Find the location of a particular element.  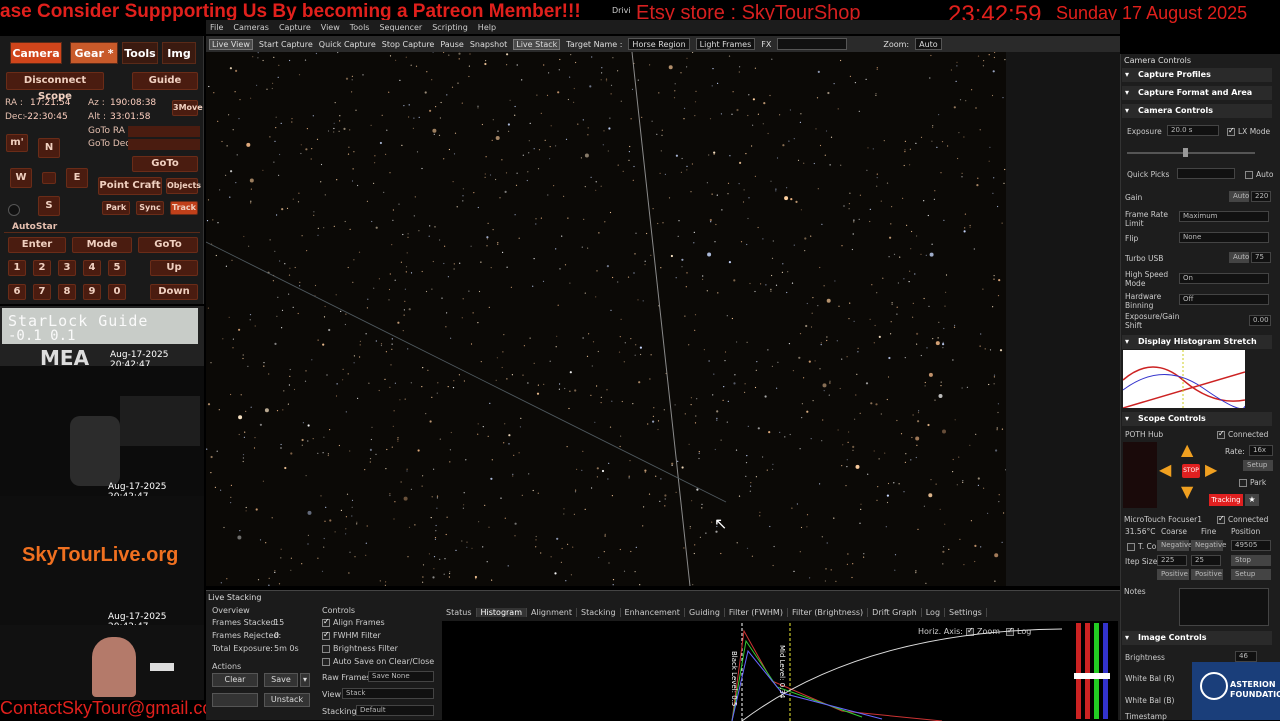

section-scope-controls: Scope Controls is located at coordinates (1197, 419).